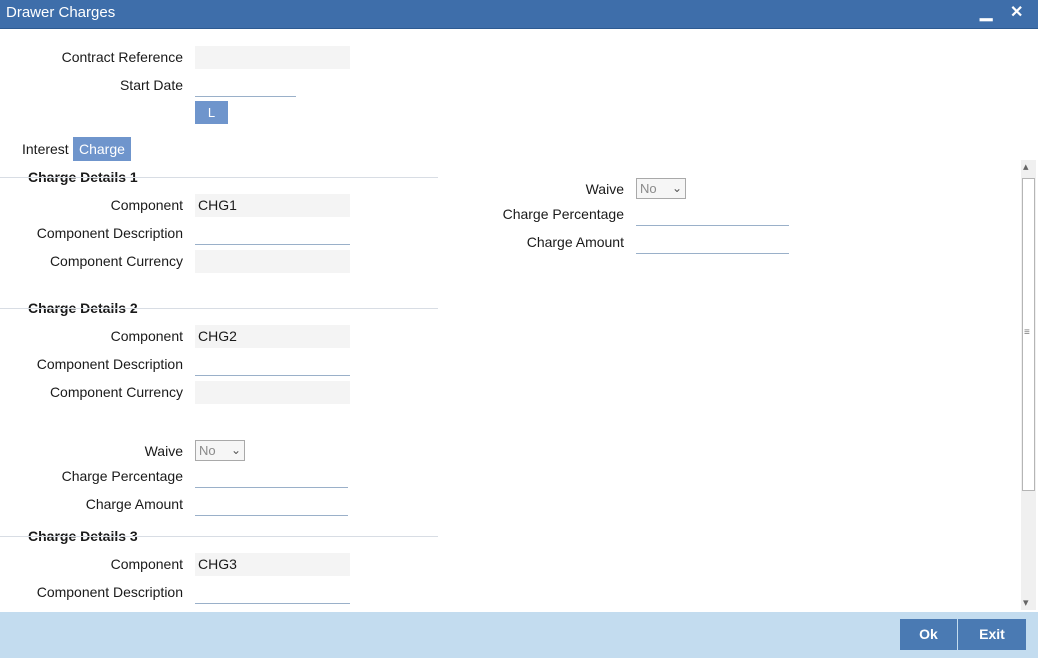 This screenshot has height=658, width=1038. I want to click on start-date-label: Start Date, so click(151, 85).